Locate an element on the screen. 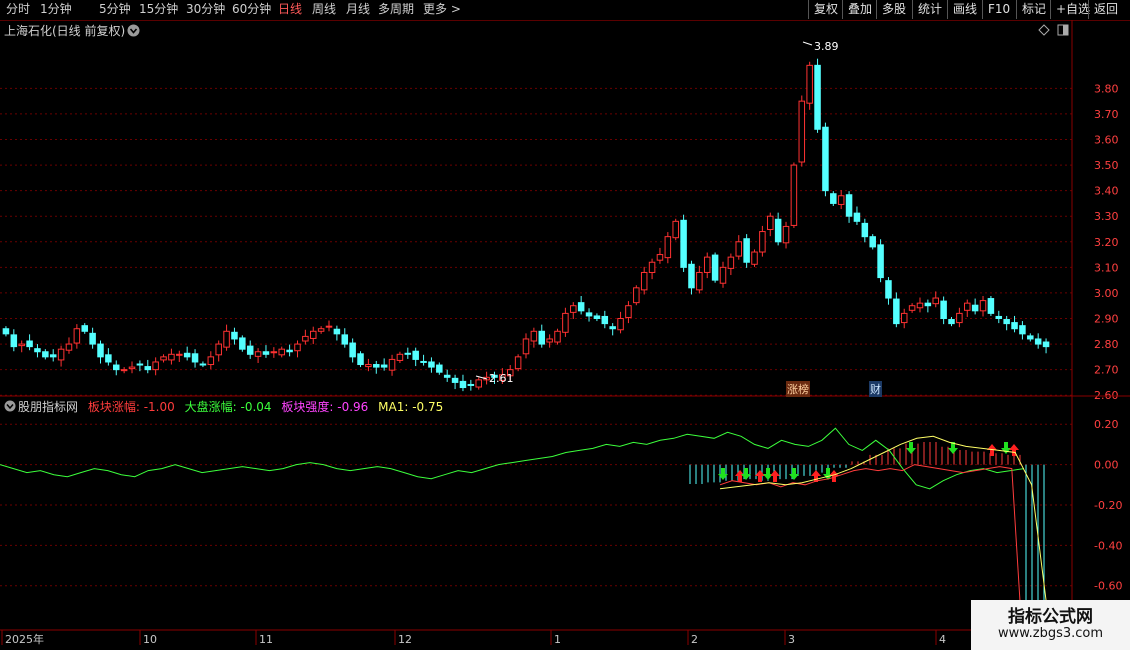 The height and width of the screenshot is (650, 1130). indicator-dropdown-icon is located at coordinates (10, 406).